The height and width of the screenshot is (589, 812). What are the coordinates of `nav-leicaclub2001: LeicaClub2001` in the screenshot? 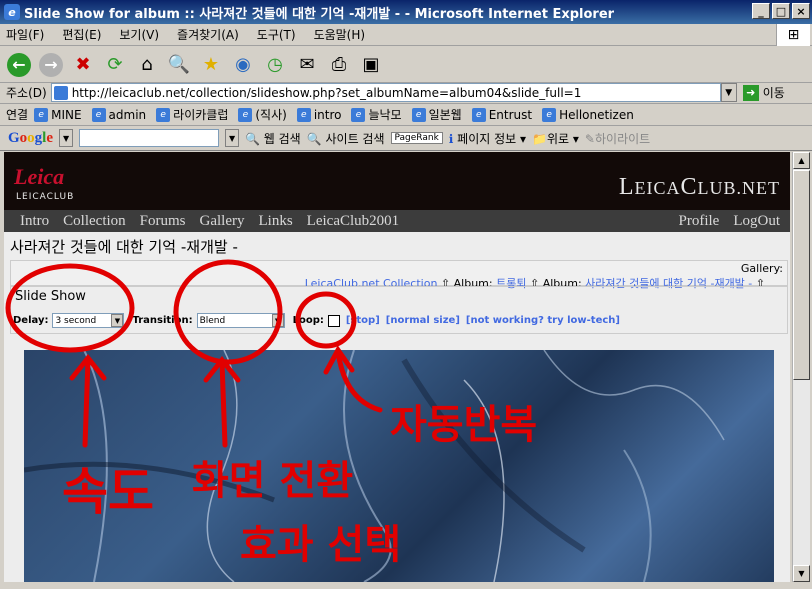 It's located at (353, 221).